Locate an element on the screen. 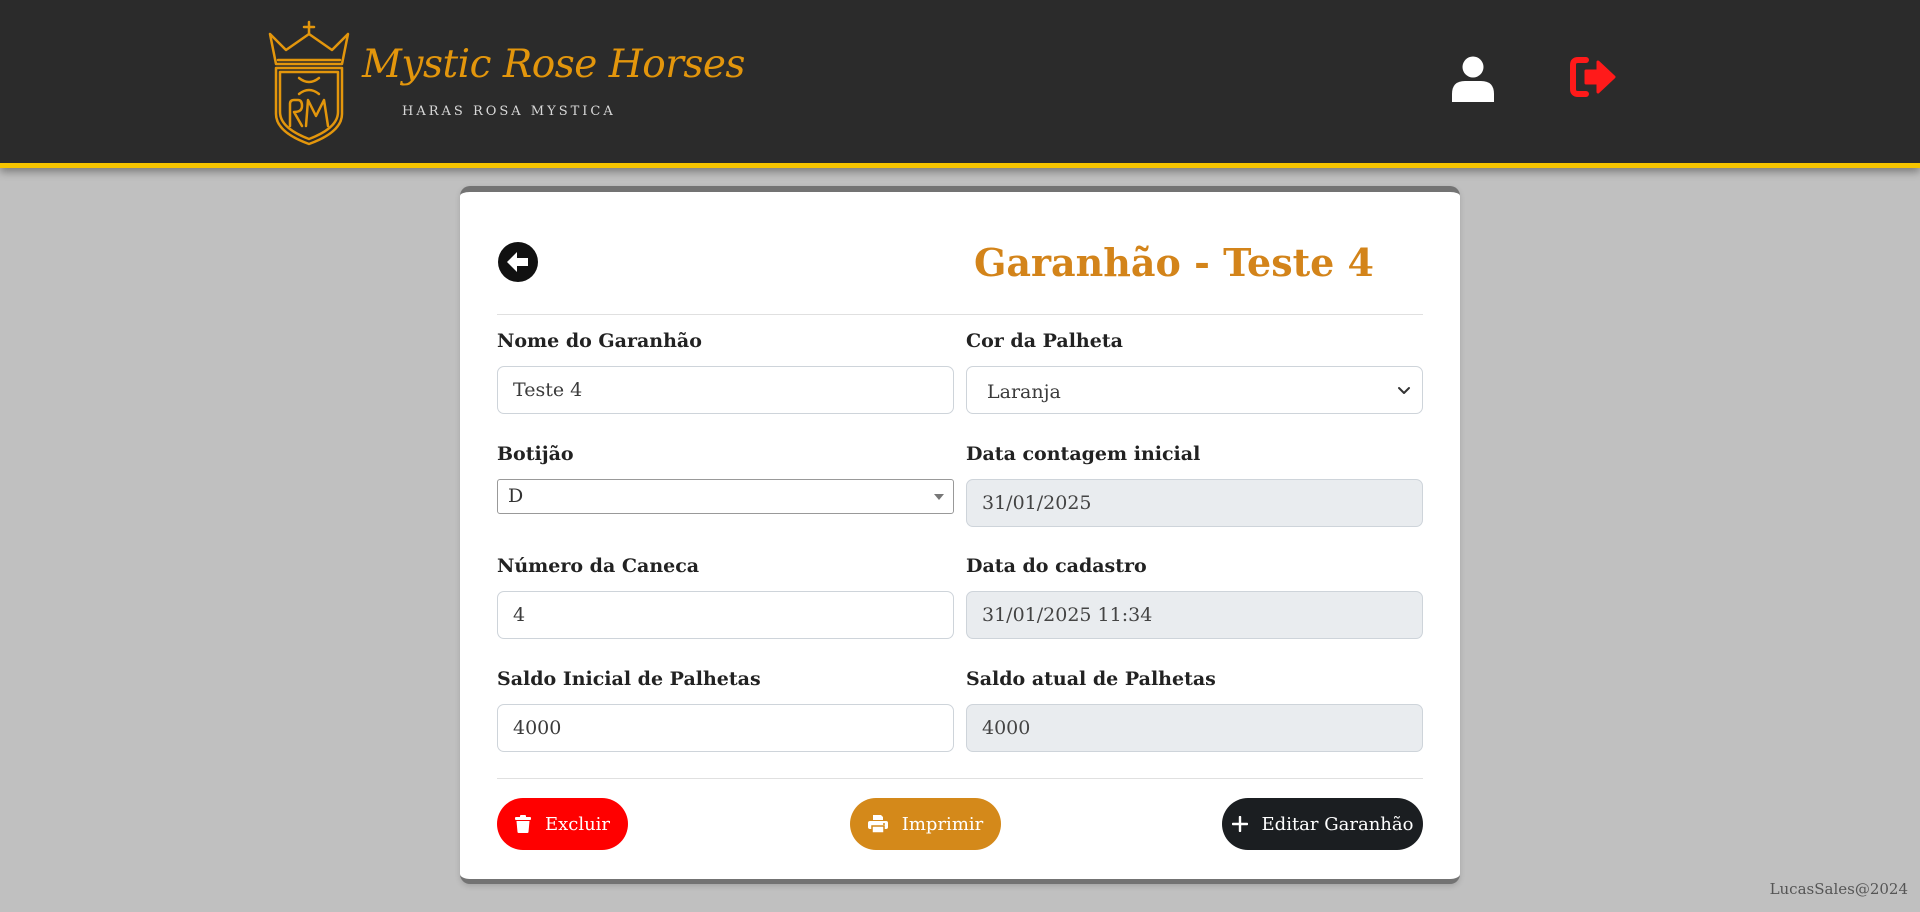  printer-icon is located at coordinates (877, 824).